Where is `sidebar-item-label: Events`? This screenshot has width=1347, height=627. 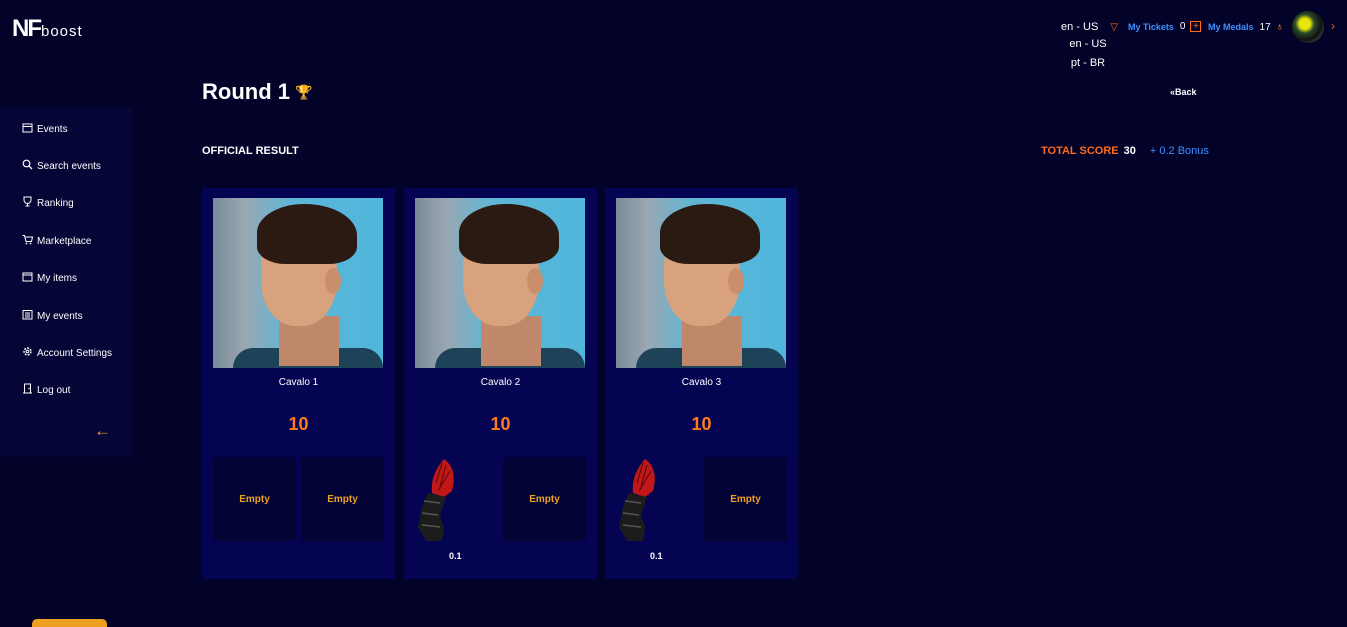 sidebar-item-label: Events is located at coordinates (52, 129).